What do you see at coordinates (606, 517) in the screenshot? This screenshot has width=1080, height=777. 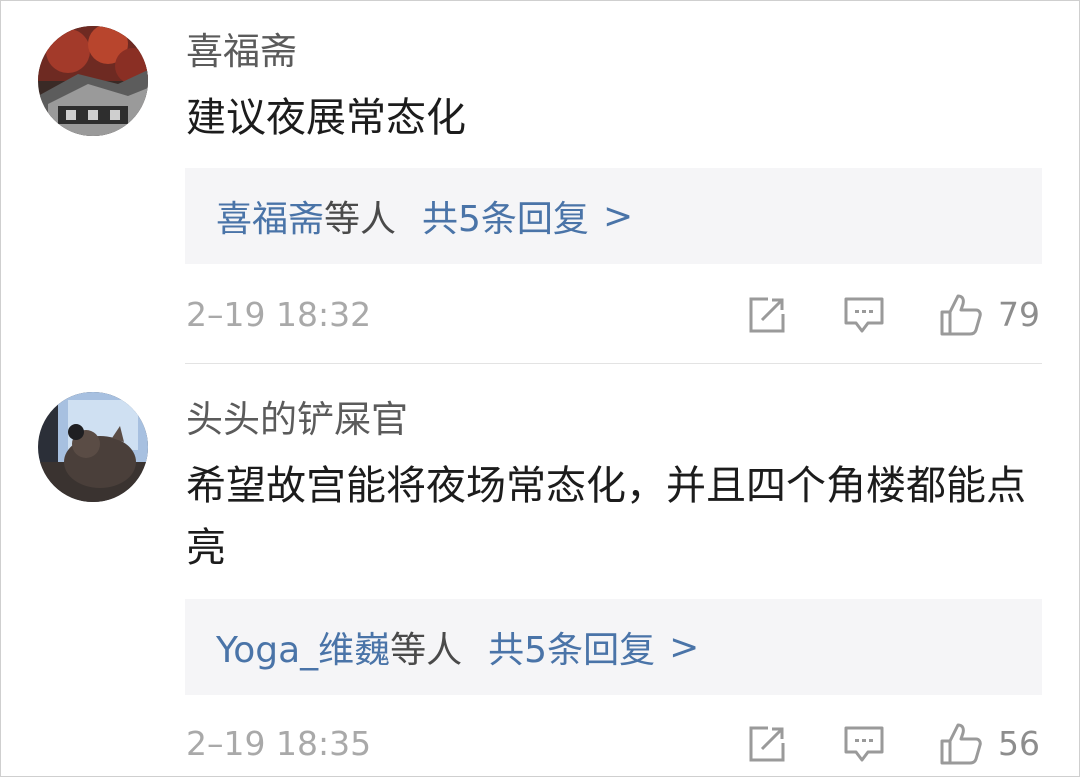 I see `comment-text: 希望故宫能将夜场常态化，并且四个角楼都能点亮` at bounding box center [606, 517].